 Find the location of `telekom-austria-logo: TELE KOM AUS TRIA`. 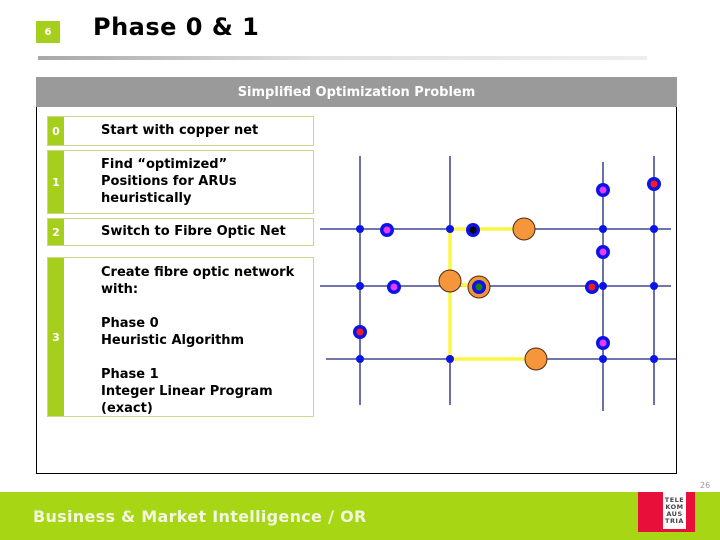

telekom-austria-logo: TELE KOM AUS TRIA is located at coordinates (666, 512).